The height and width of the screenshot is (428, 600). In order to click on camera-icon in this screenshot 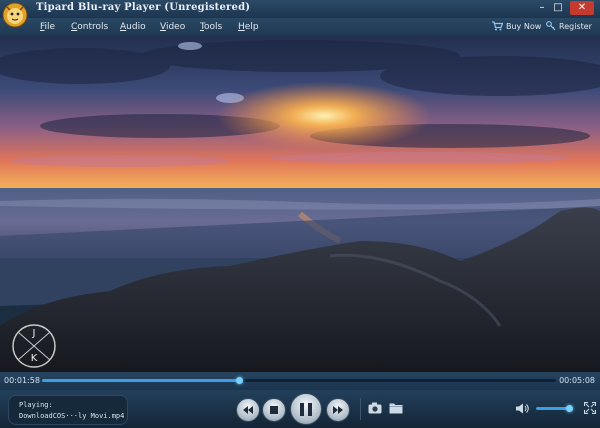, I will do `click(375, 408)`.